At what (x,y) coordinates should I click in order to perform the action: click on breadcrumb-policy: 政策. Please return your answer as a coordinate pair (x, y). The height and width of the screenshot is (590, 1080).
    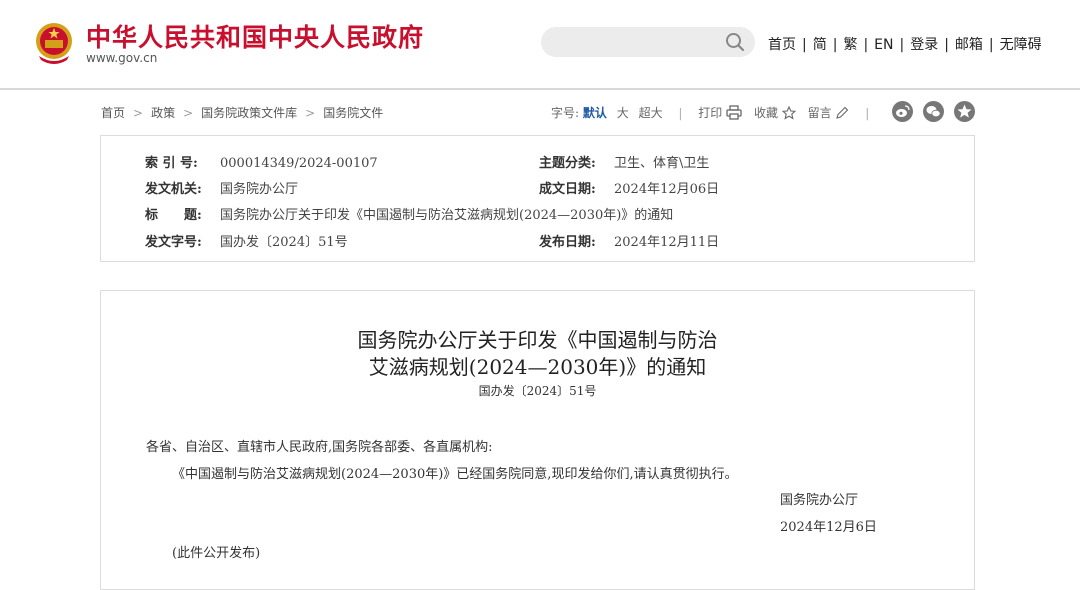
    Looking at the image, I should click on (163, 113).